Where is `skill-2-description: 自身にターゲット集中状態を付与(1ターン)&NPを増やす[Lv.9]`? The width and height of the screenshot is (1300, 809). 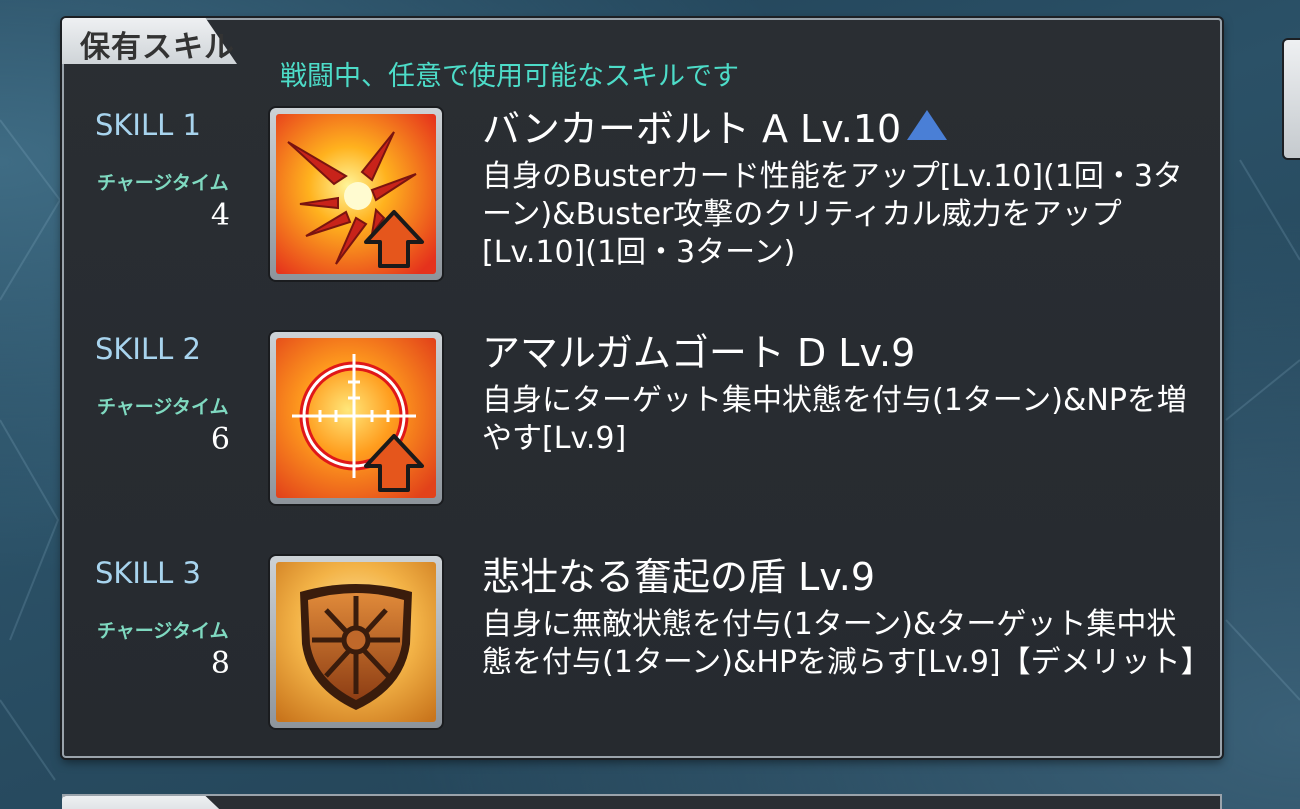 skill-2-description: 自身にターゲット集中状態を付与(1ターン)&NPを増やす[Lv.9] is located at coordinates (834, 419).